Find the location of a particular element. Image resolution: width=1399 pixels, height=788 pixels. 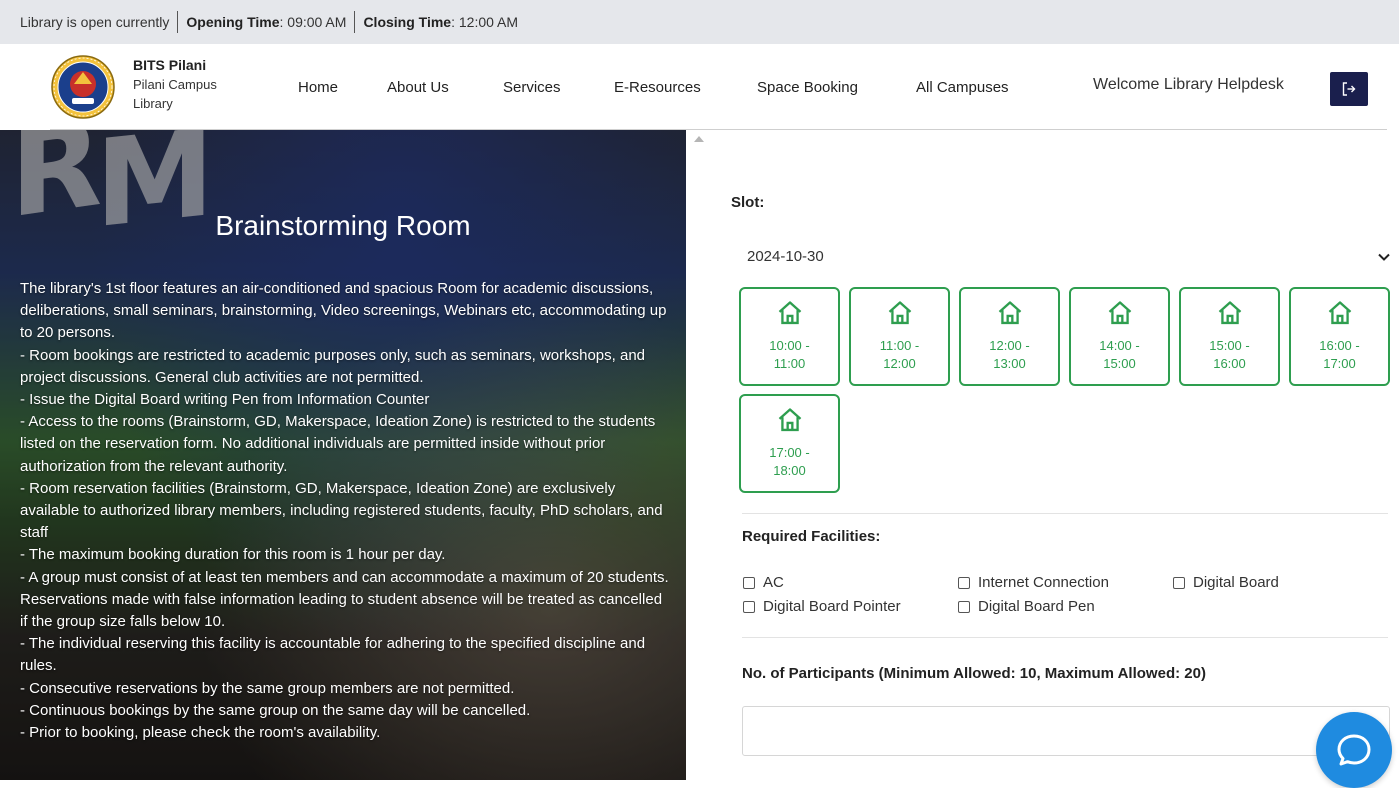

facility-ac: AC is located at coordinates (763, 582).